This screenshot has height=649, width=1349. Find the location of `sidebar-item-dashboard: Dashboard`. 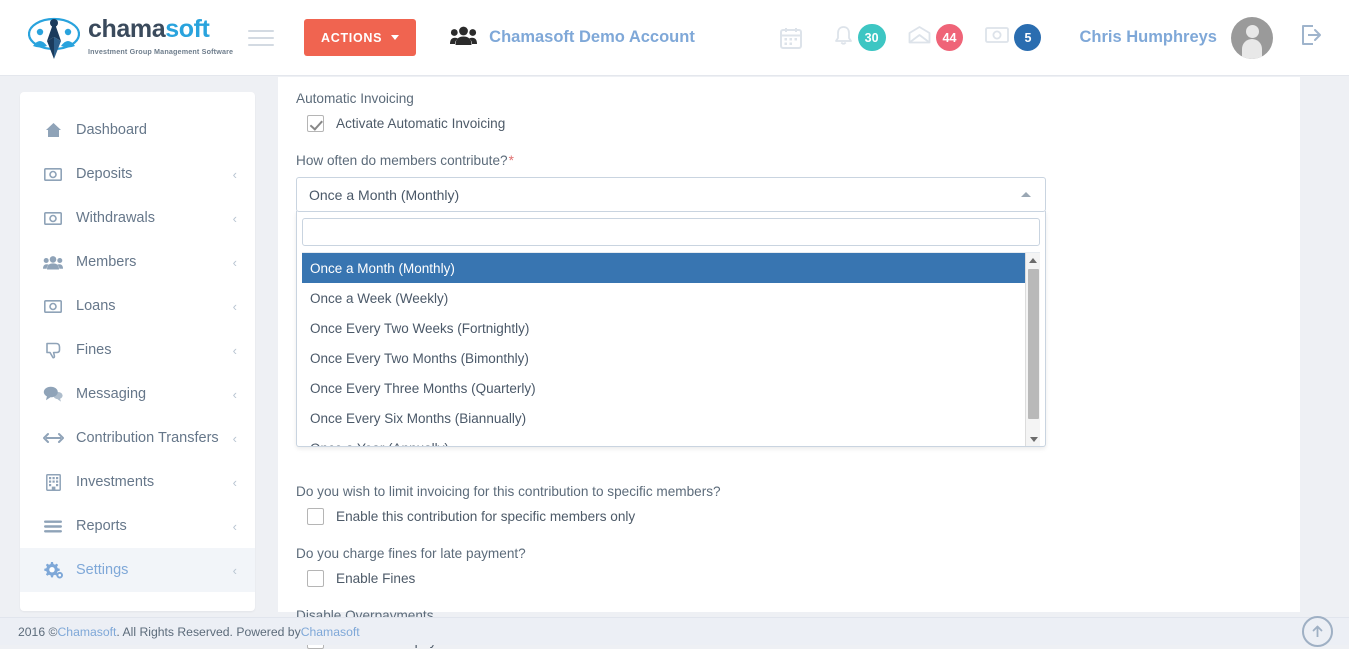

sidebar-item-dashboard: Dashboard is located at coordinates (137, 130).